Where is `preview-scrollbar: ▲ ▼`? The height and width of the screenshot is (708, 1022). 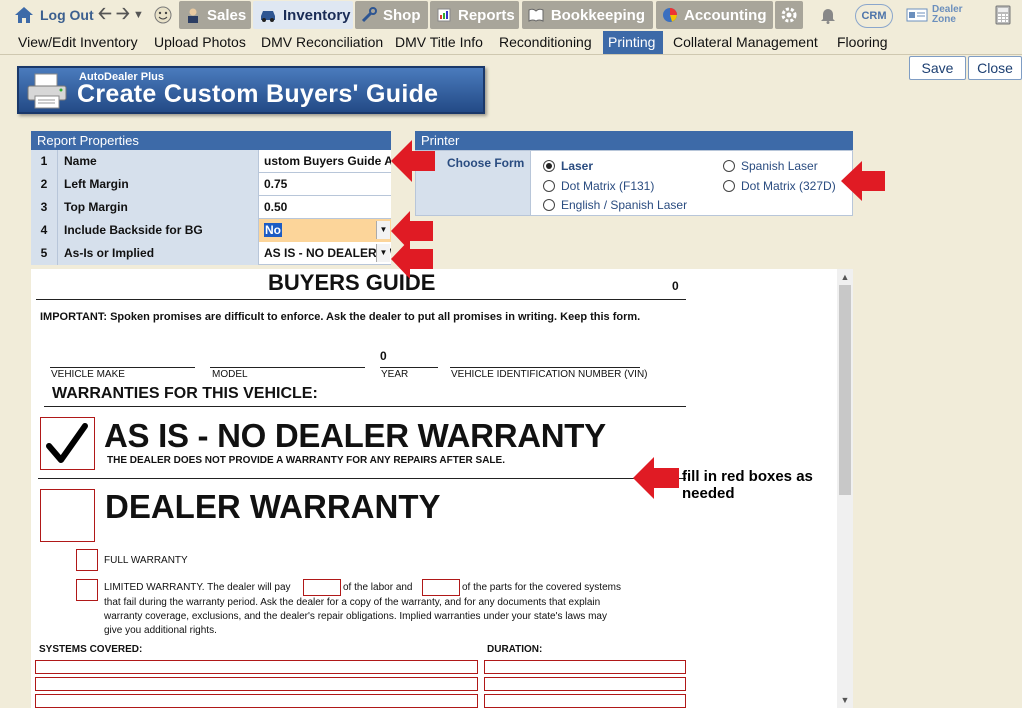
preview-scrollbar: ▲ ▼ is located at coordinates (845, 488).